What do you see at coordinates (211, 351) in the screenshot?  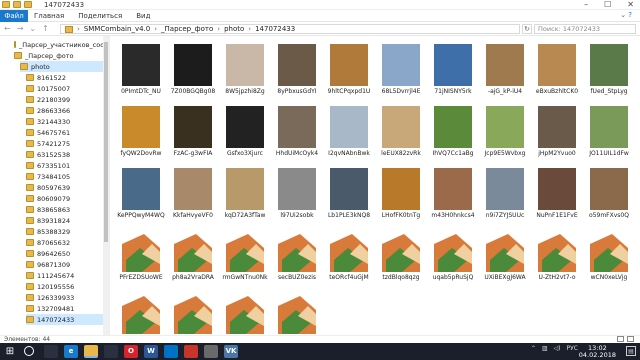 I see `app-gray-icon` at bounding box center [211, 351].